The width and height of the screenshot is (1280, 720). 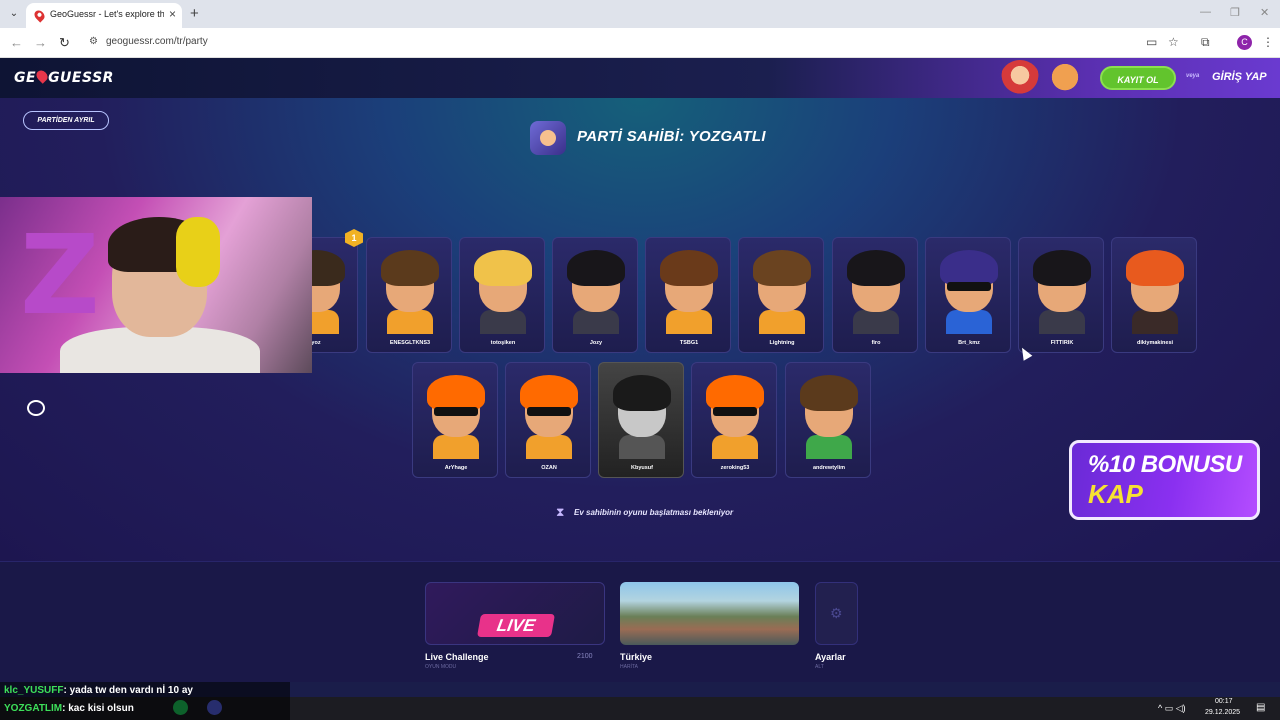 I want to click on reload-icon: ↻, so click(x=64, y=43).